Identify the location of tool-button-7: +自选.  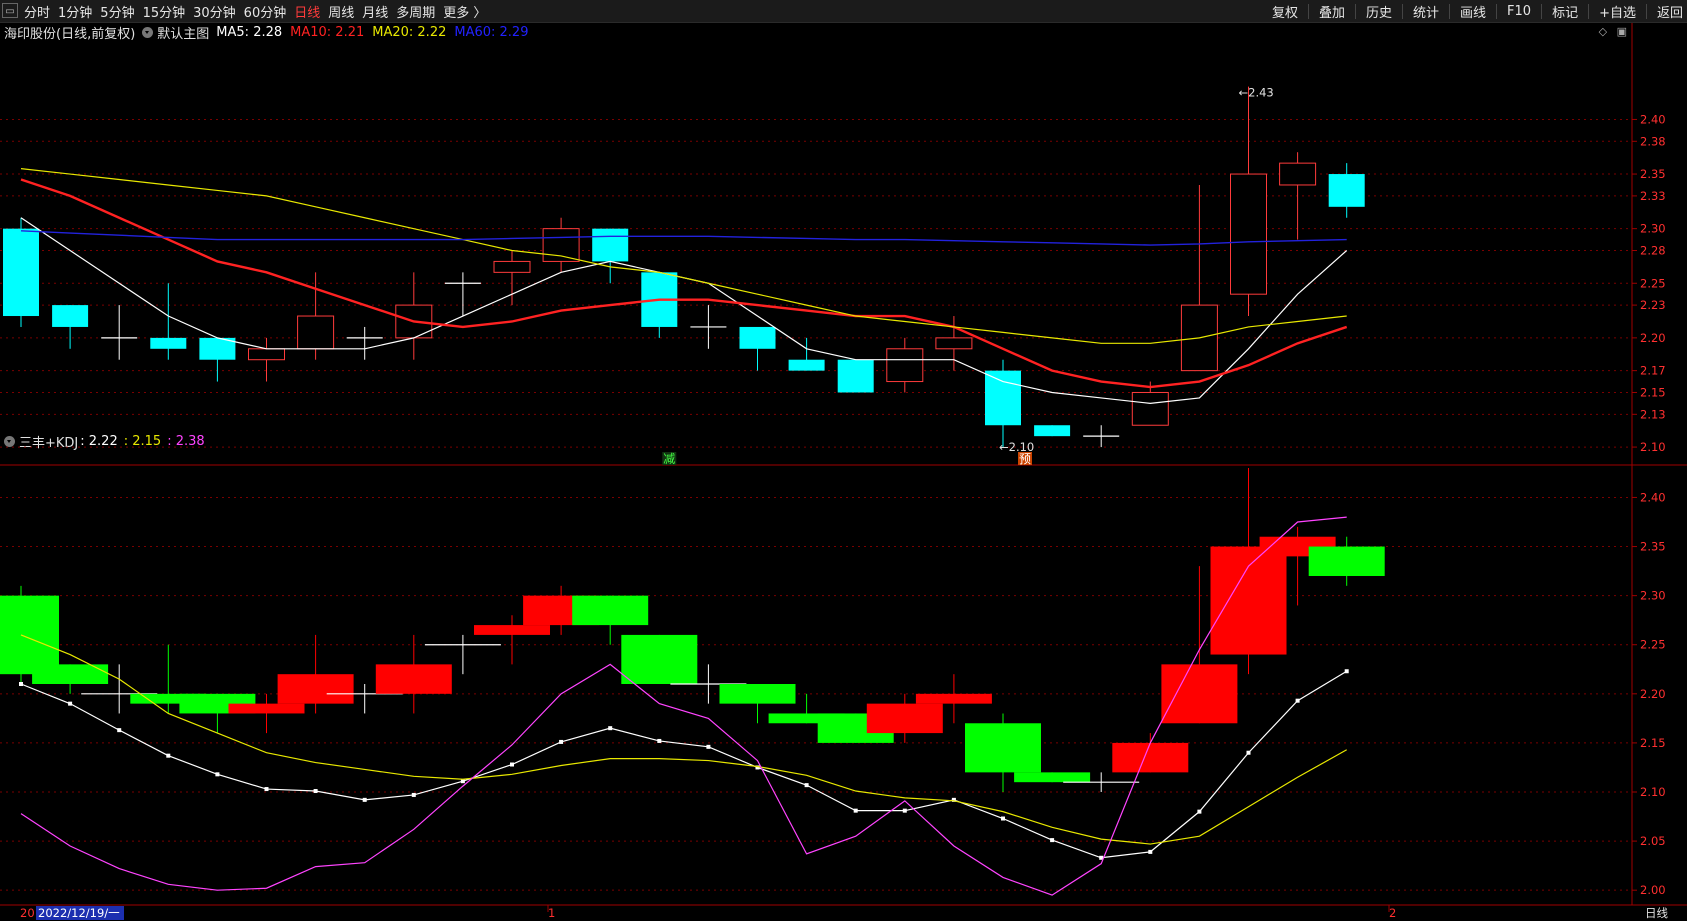
(1617, 11).